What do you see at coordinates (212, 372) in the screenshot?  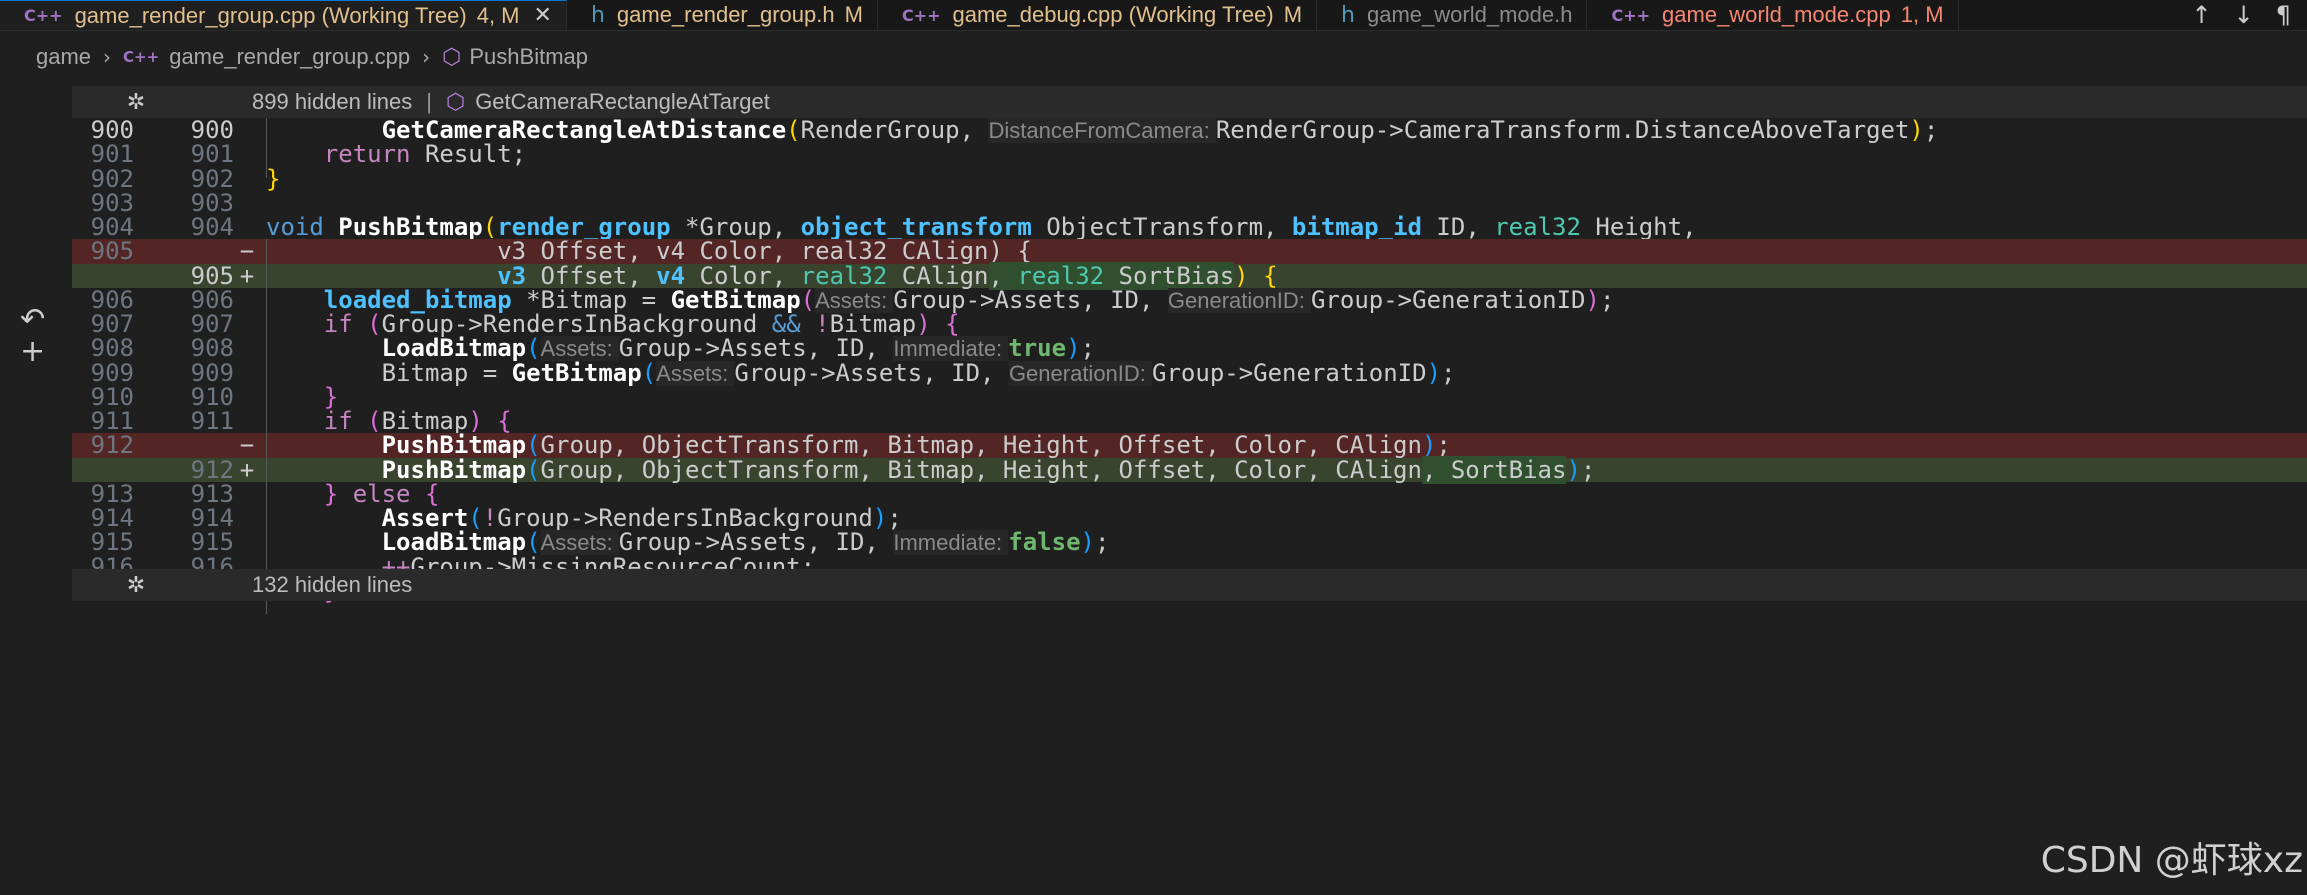 I see `modified-line-number: 909` at bounding box center [212, 372].